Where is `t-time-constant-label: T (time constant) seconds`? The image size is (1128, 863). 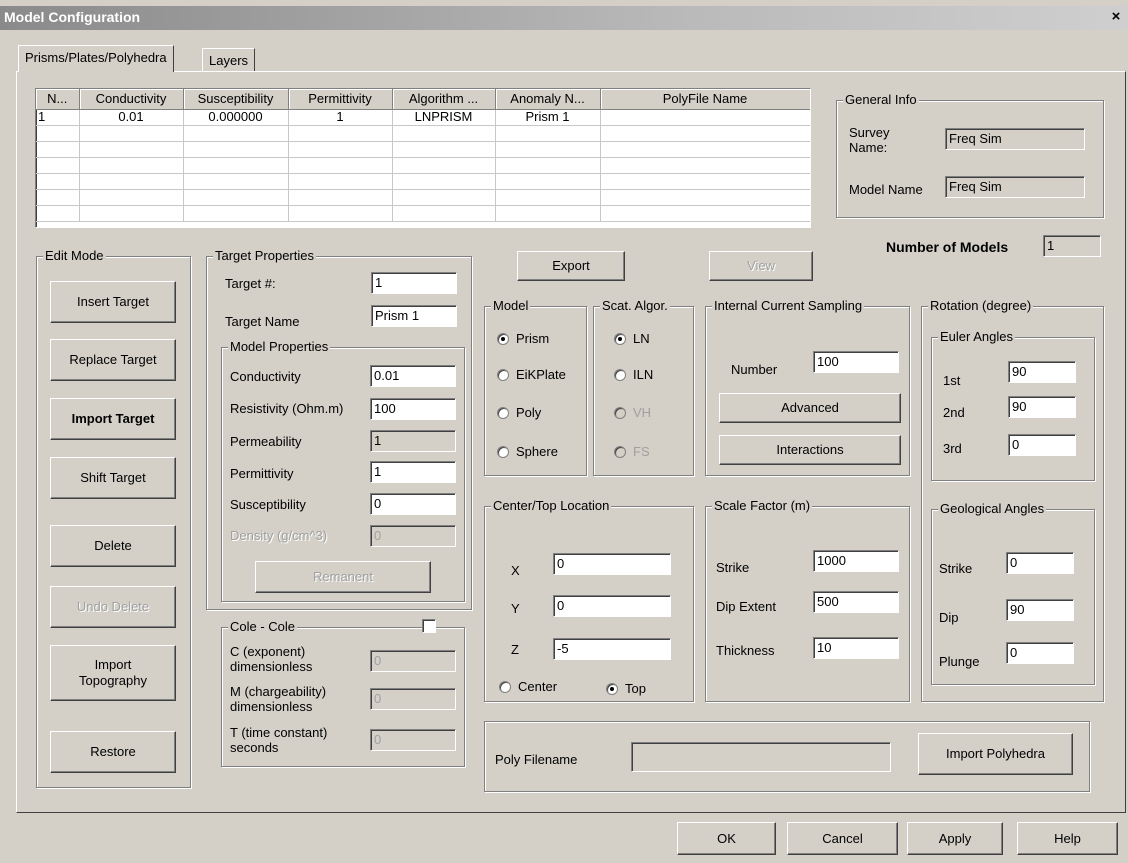 t-time-constant-label: T (time constant) seconds is located at coordinates (279, 740).